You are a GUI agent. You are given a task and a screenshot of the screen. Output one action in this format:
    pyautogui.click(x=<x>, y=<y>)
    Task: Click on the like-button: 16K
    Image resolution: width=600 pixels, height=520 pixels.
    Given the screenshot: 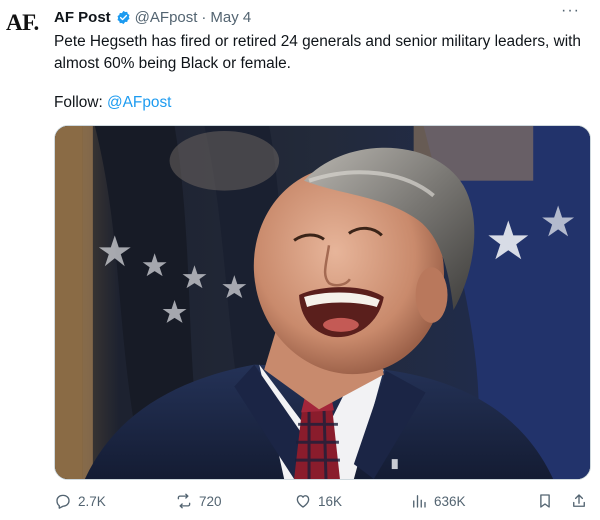 What is the action you would take?
    pyautogui.click(x=318, y=501)
    